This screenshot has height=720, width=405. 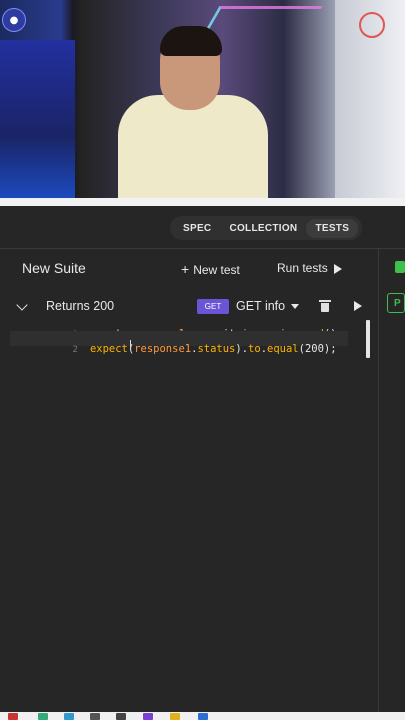 What do you see at coordinates (332, 228) in the screenshot?
I see `tab-tests: TESTS` at bounding box center [332, 228].